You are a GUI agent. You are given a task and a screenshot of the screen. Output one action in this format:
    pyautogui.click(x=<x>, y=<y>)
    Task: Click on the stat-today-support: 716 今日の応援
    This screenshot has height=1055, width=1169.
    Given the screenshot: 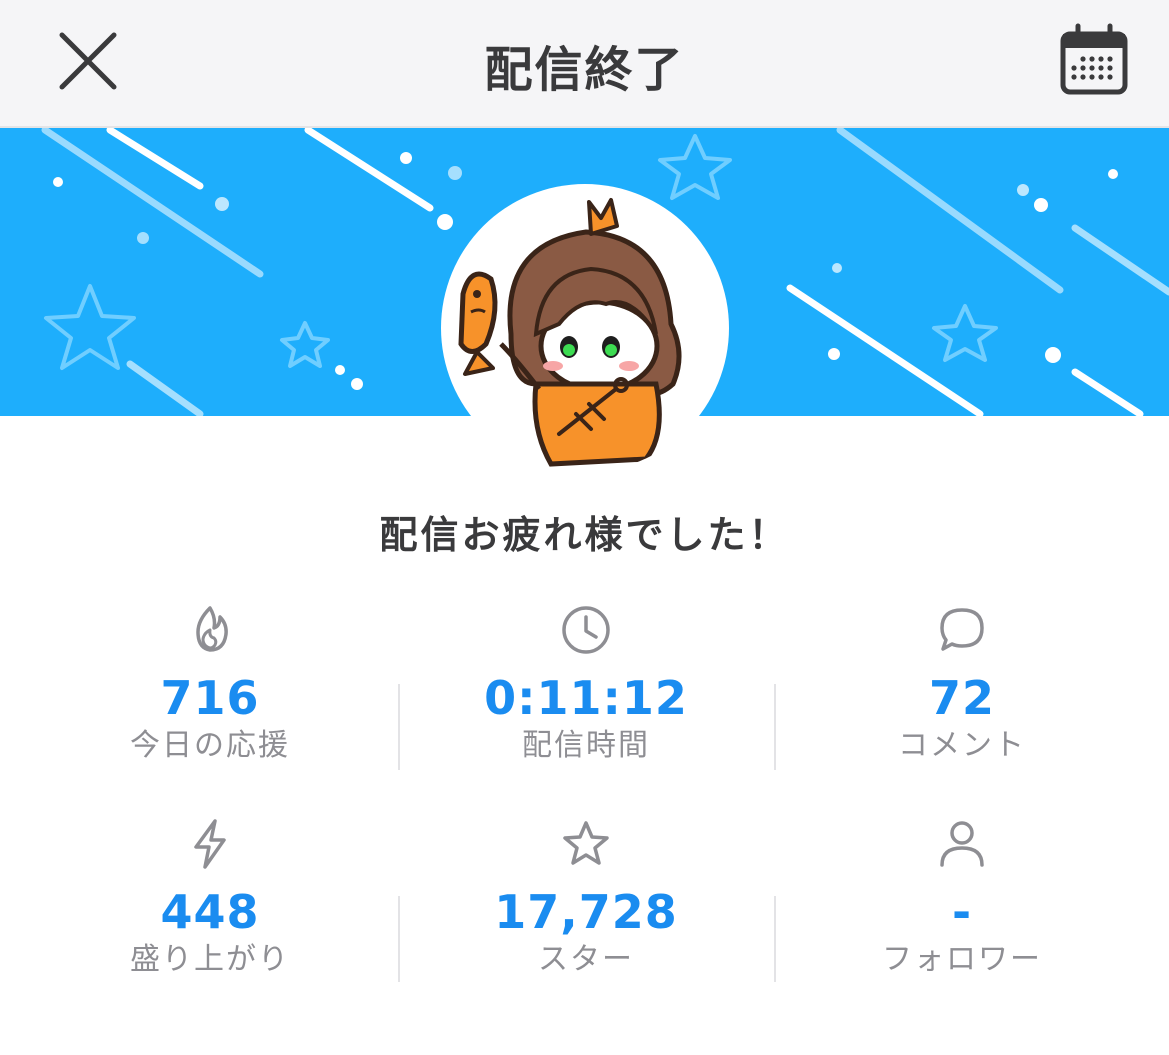 What is the action you would take?
    pyautogui.click(x=210, y=685)
    